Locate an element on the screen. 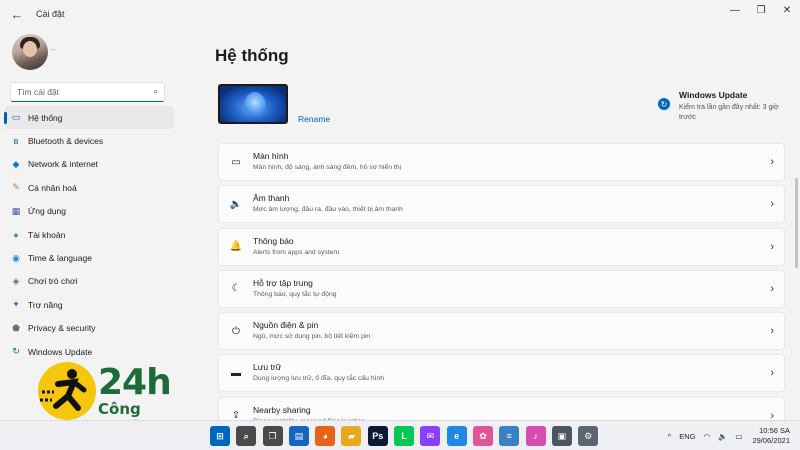 The height and width of the screenshot is (450, 800). sidebar-item-label: Trợ năng is located at coordinates (45, 304).